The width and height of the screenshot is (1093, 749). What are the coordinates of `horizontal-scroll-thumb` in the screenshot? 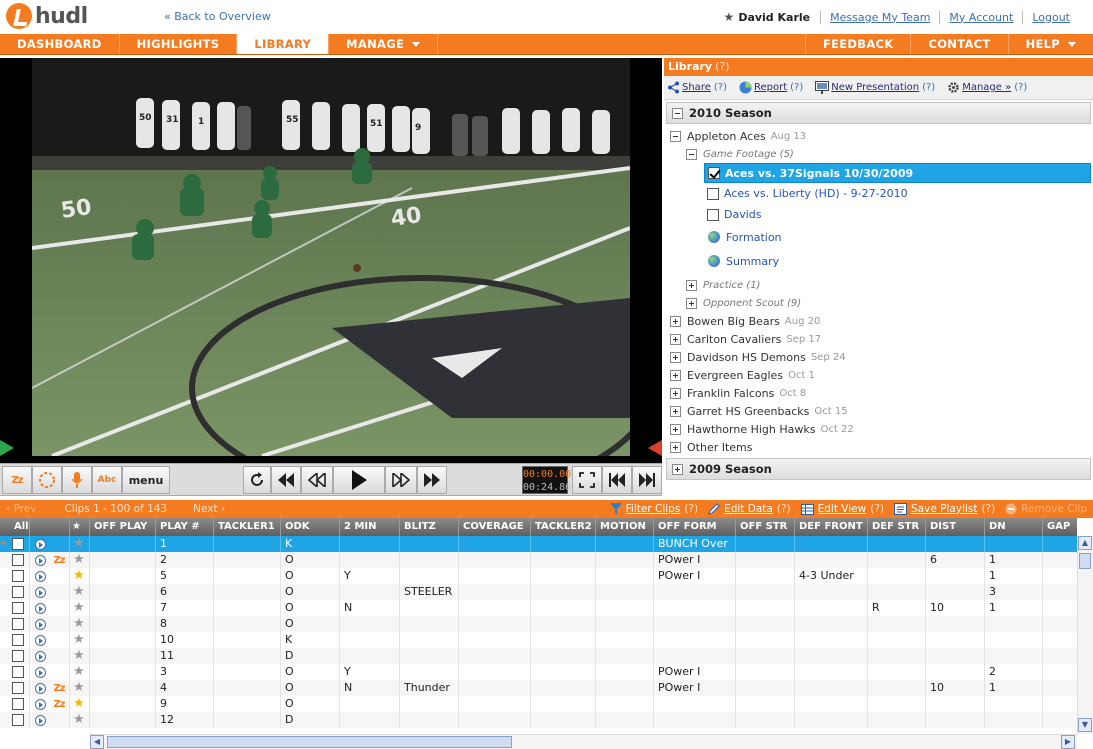 It's located at (309, 742).